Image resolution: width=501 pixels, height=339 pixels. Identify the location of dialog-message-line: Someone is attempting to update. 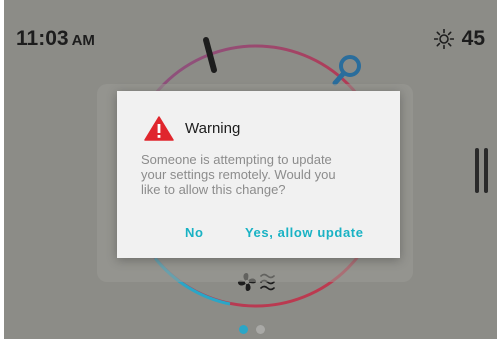
(236, 159).